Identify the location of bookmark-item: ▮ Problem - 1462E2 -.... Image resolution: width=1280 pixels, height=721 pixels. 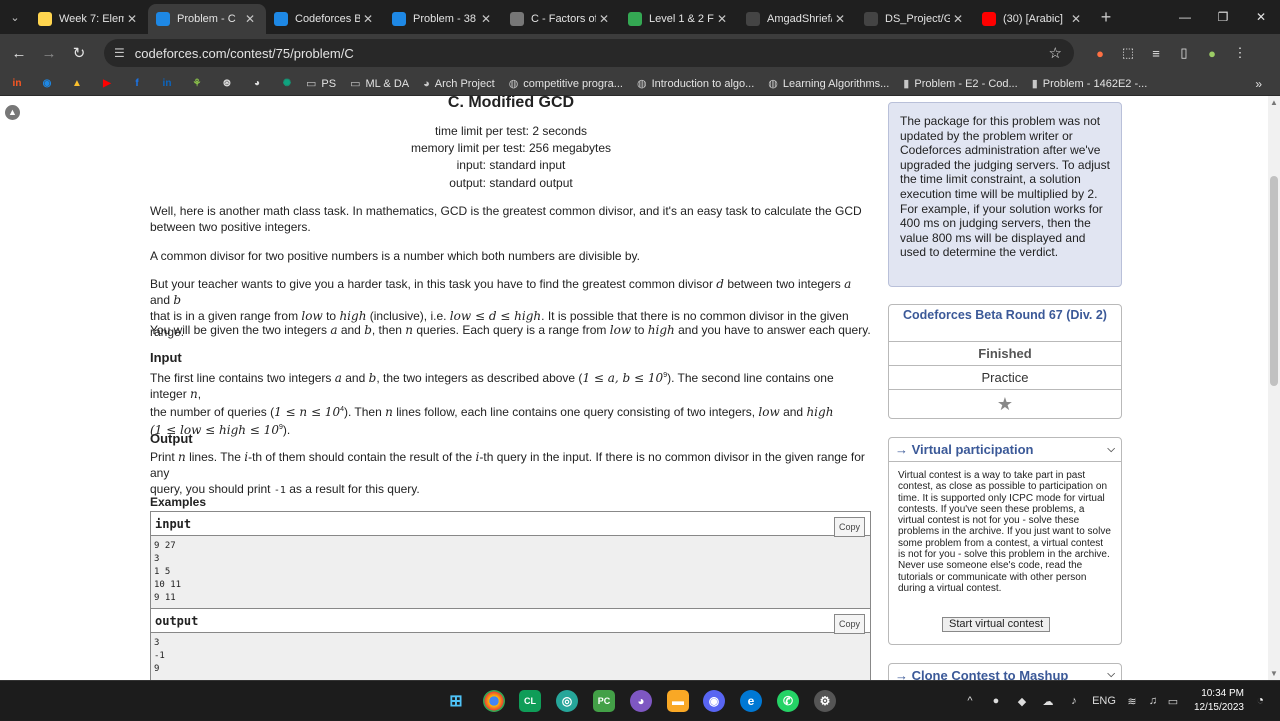
(1090, 84).